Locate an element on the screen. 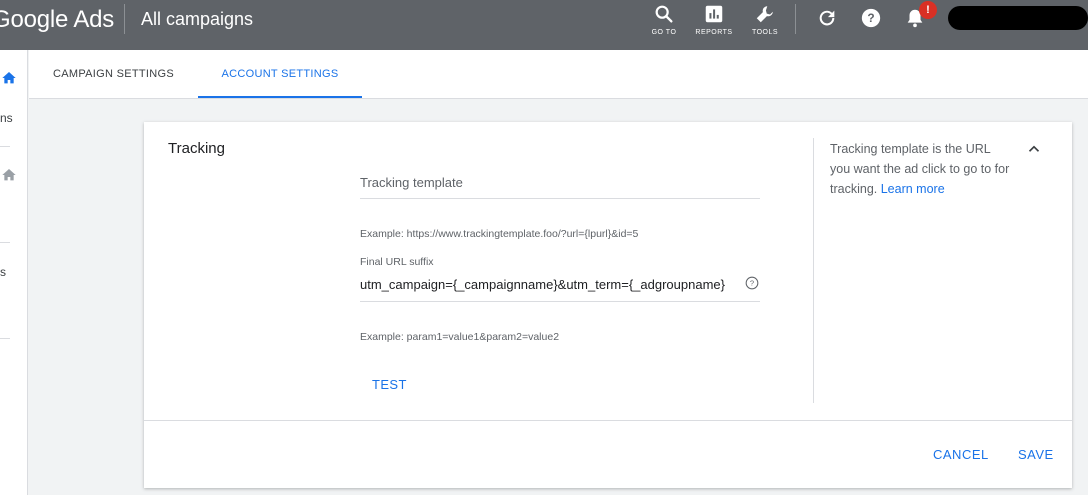 This screenshot has width=1088, height=495. question-circle-icon: ? is located at coordinates (752, 283).